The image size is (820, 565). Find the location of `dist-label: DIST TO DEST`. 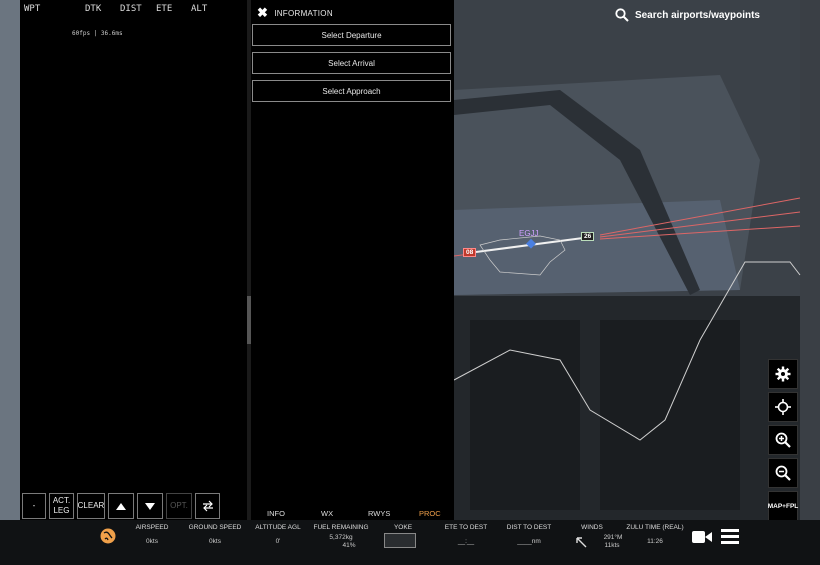

dist-label: DIST TO DEST is located at coordinates (529, 527).